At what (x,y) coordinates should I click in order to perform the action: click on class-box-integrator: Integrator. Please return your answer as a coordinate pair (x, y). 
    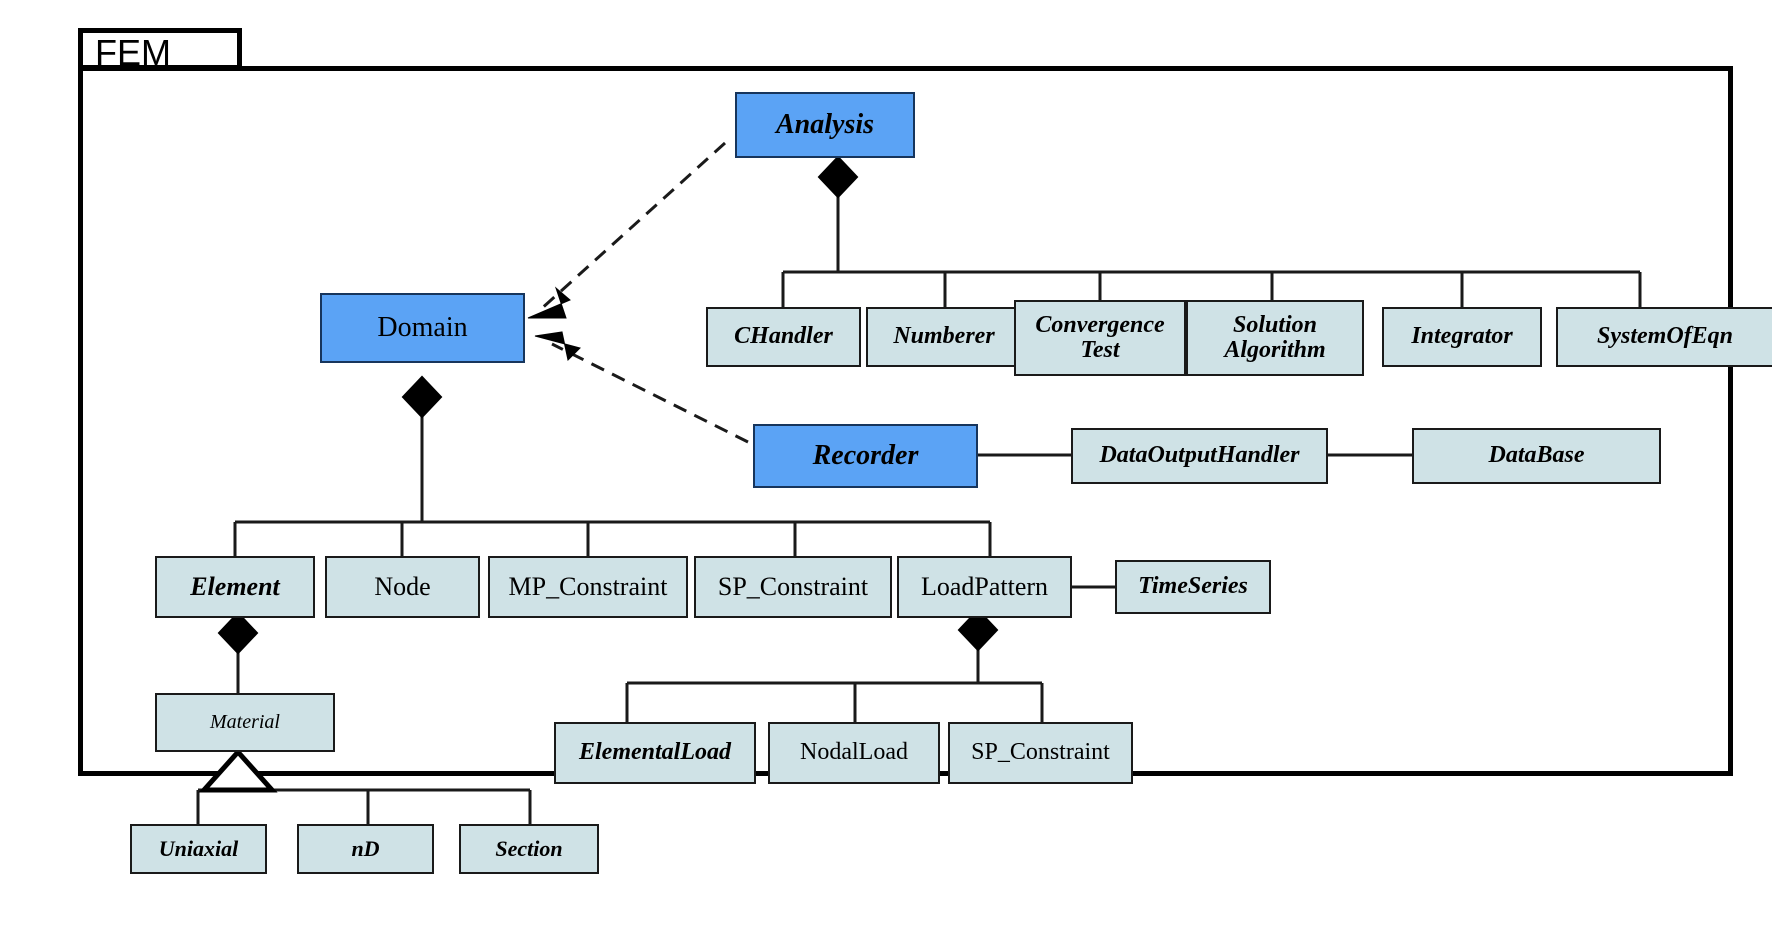
    Looking at the image, I should click on (1462, 337).